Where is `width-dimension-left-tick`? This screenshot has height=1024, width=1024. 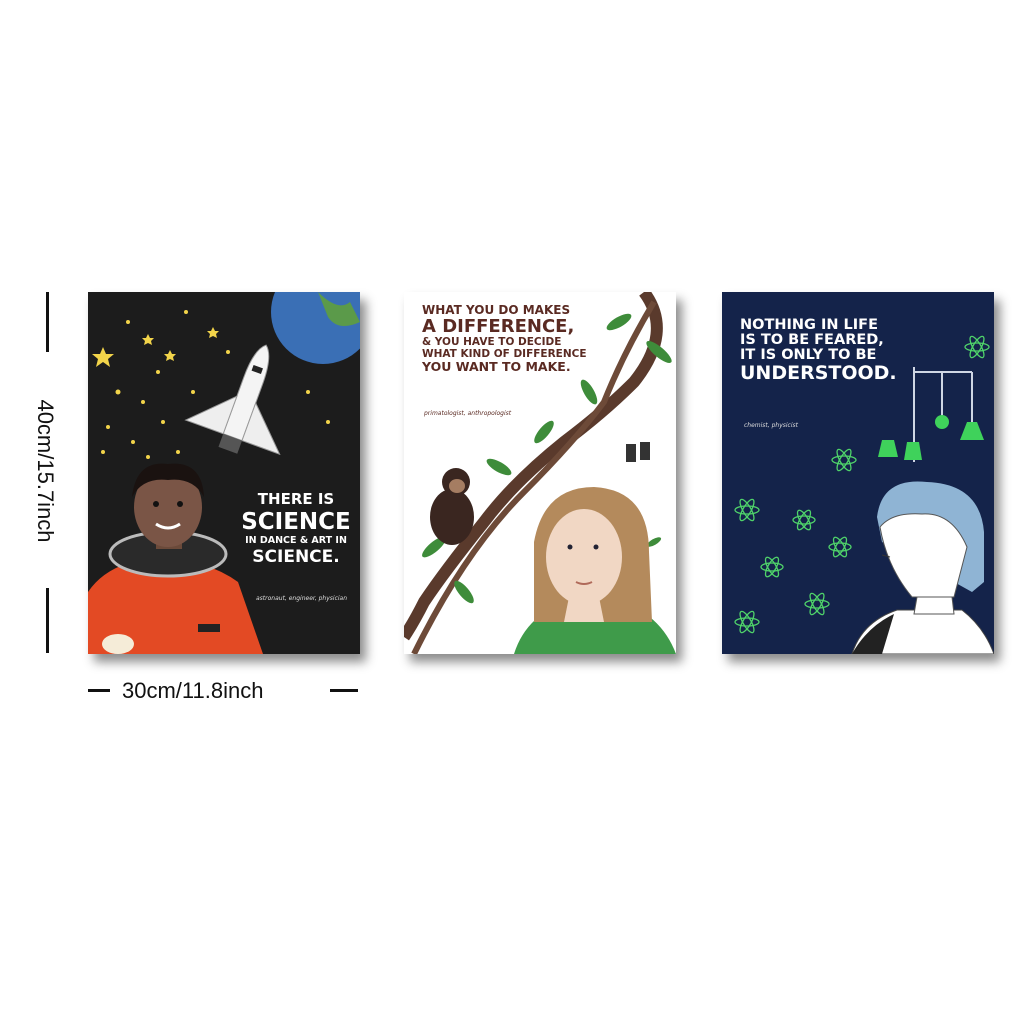
width-dimension-left-tick is located at coordinates (99, 690).